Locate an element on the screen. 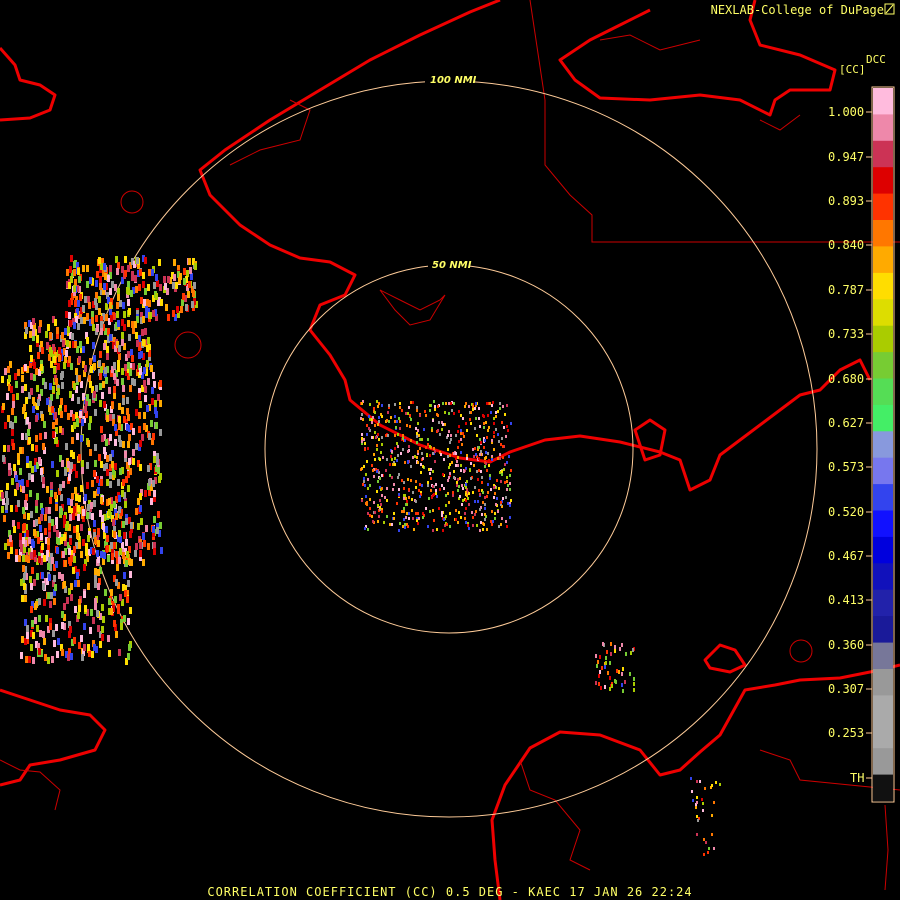 Image resolution: width=900 pixels, height=900 pixels. legend-tick-label: 0.840 is located at coordinates (846, 245).